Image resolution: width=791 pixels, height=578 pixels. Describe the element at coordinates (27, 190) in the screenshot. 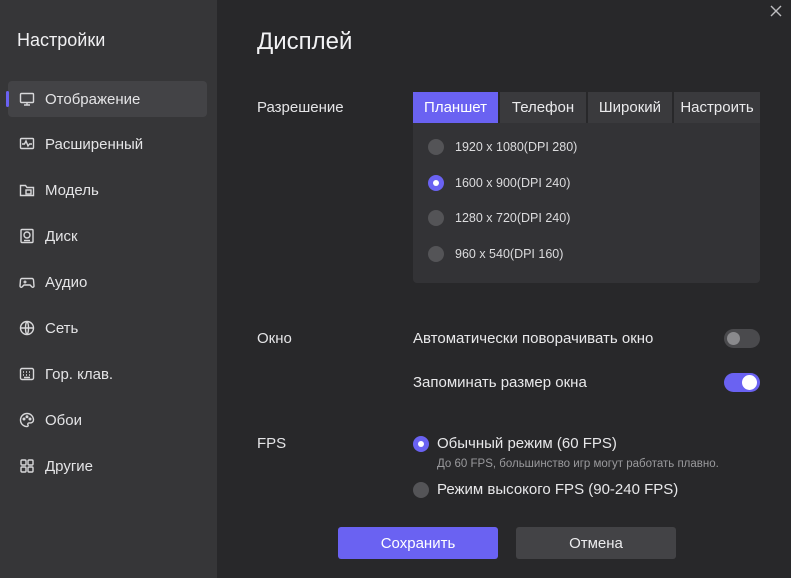

I see `folder-icon` at that location.